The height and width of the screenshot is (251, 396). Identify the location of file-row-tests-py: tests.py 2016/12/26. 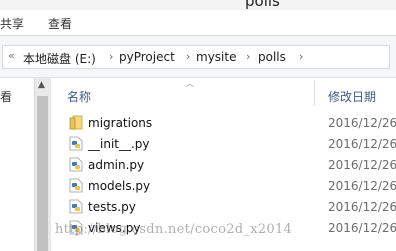
(224, 207).